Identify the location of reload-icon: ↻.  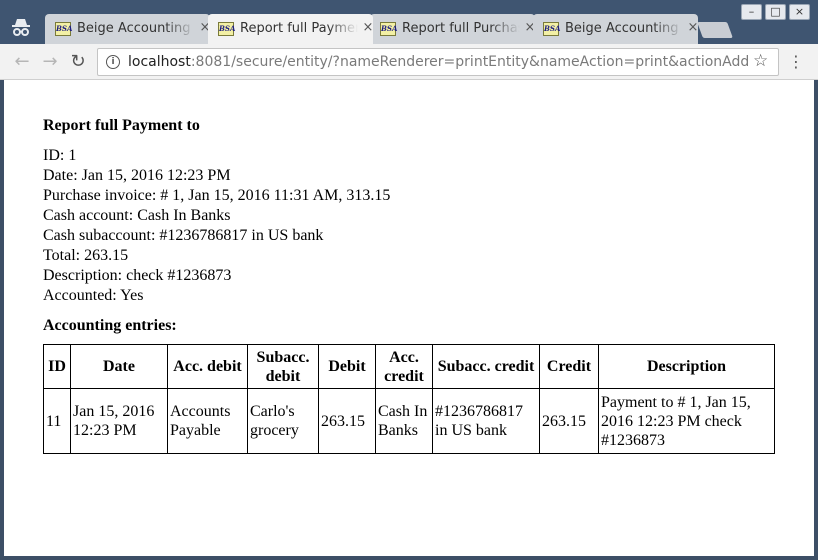
(78, 62).